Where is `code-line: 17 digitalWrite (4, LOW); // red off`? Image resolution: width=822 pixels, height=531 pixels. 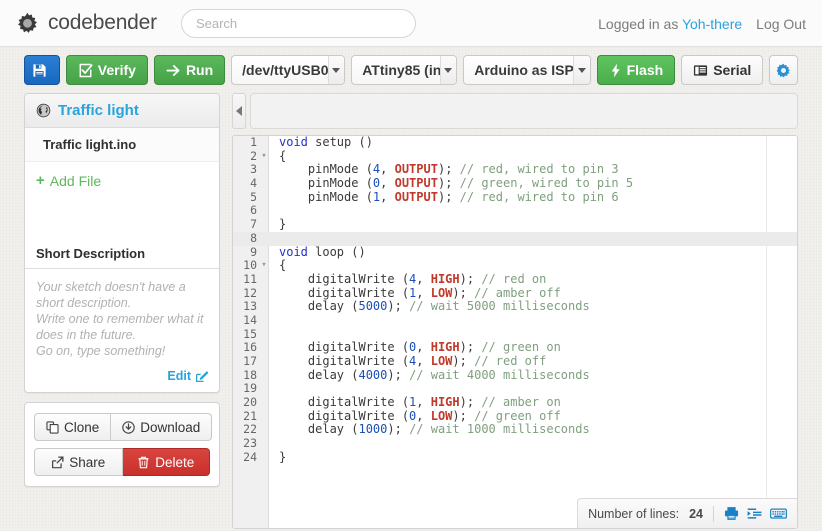
code-line: 17 digitalWrite (4, LOW); // red off is located at coordinates (515, 361).